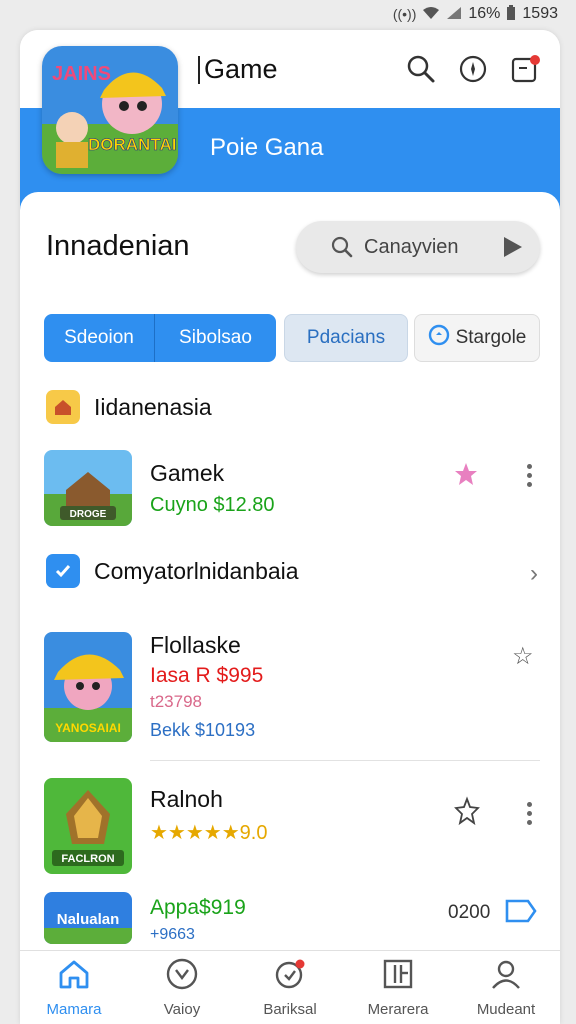 Image resolution: width=576 pixels, height=1024 pixels. I want to click on category-header-1: Iidanenasia, so click(129, 407).